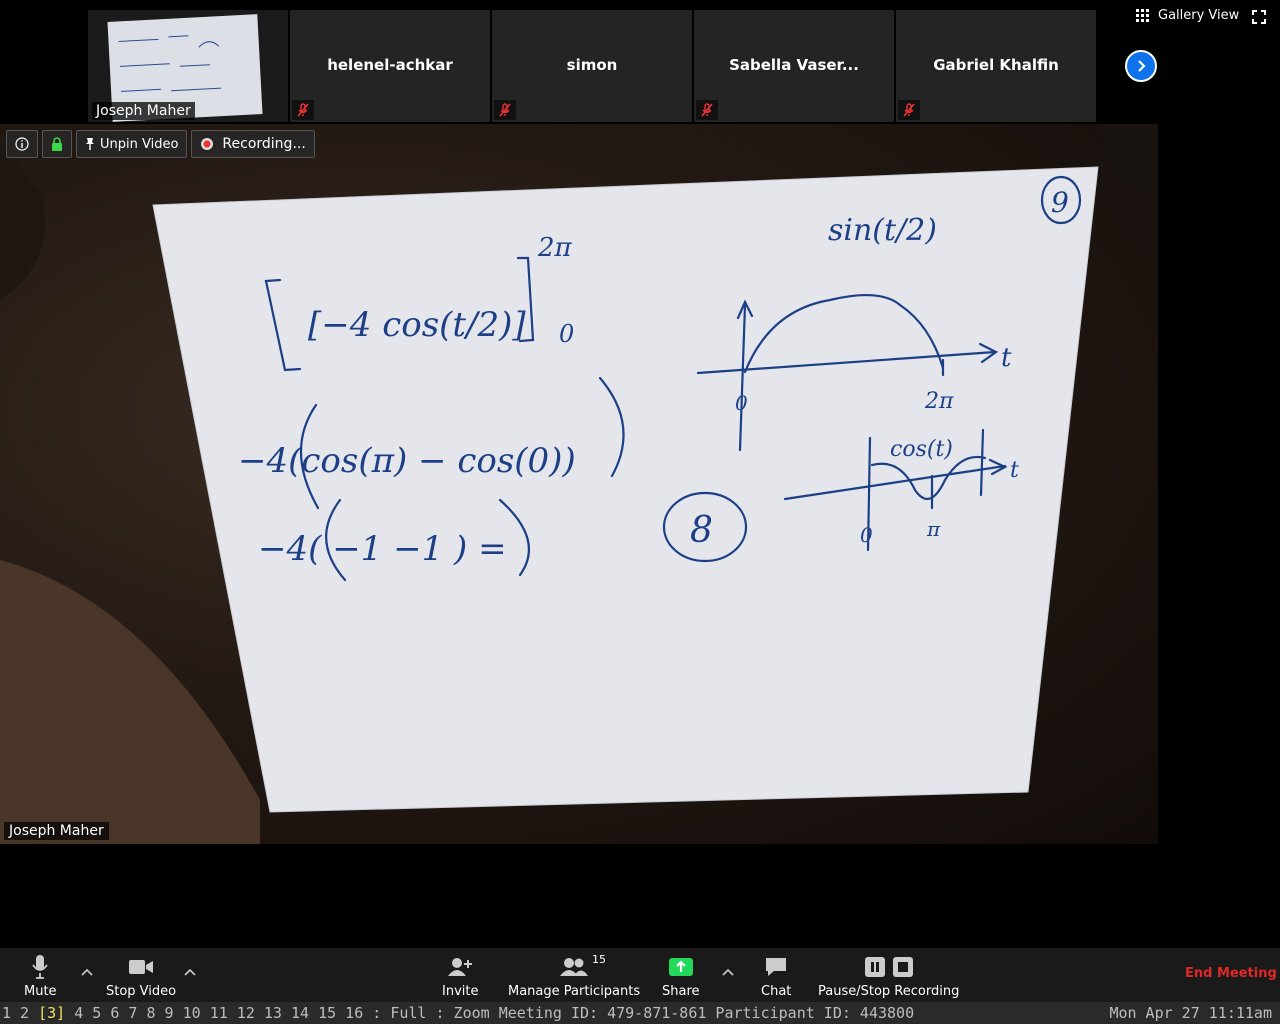 This screenshot has height=1024, width=1280. What do you see at coordinates (188, 66) in the screenshot?
I see `self-video-tile: Joseph Maher` at bounding box center [188, 66].